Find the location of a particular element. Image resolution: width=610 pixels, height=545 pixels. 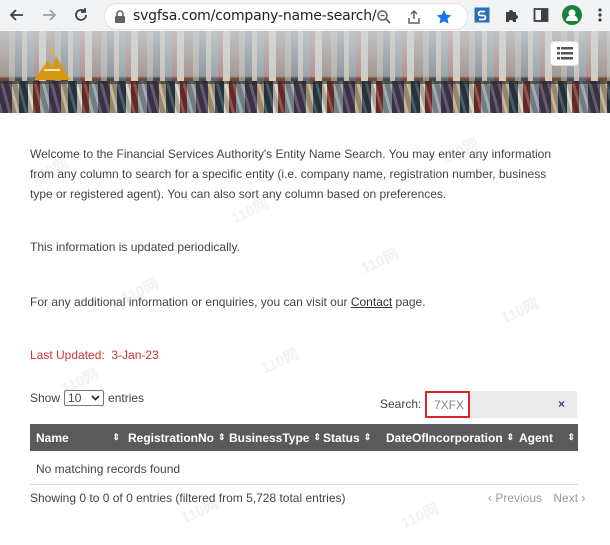

previous-label: Previous is located at coordinates (519, 498).